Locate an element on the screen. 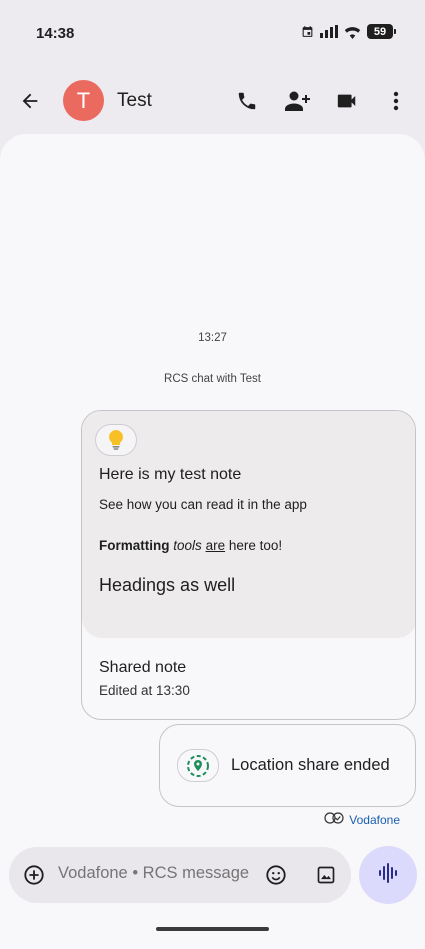 The width and height of the screenshot is (425, 949). add-circle-icon is located at coordinates (34, 875).